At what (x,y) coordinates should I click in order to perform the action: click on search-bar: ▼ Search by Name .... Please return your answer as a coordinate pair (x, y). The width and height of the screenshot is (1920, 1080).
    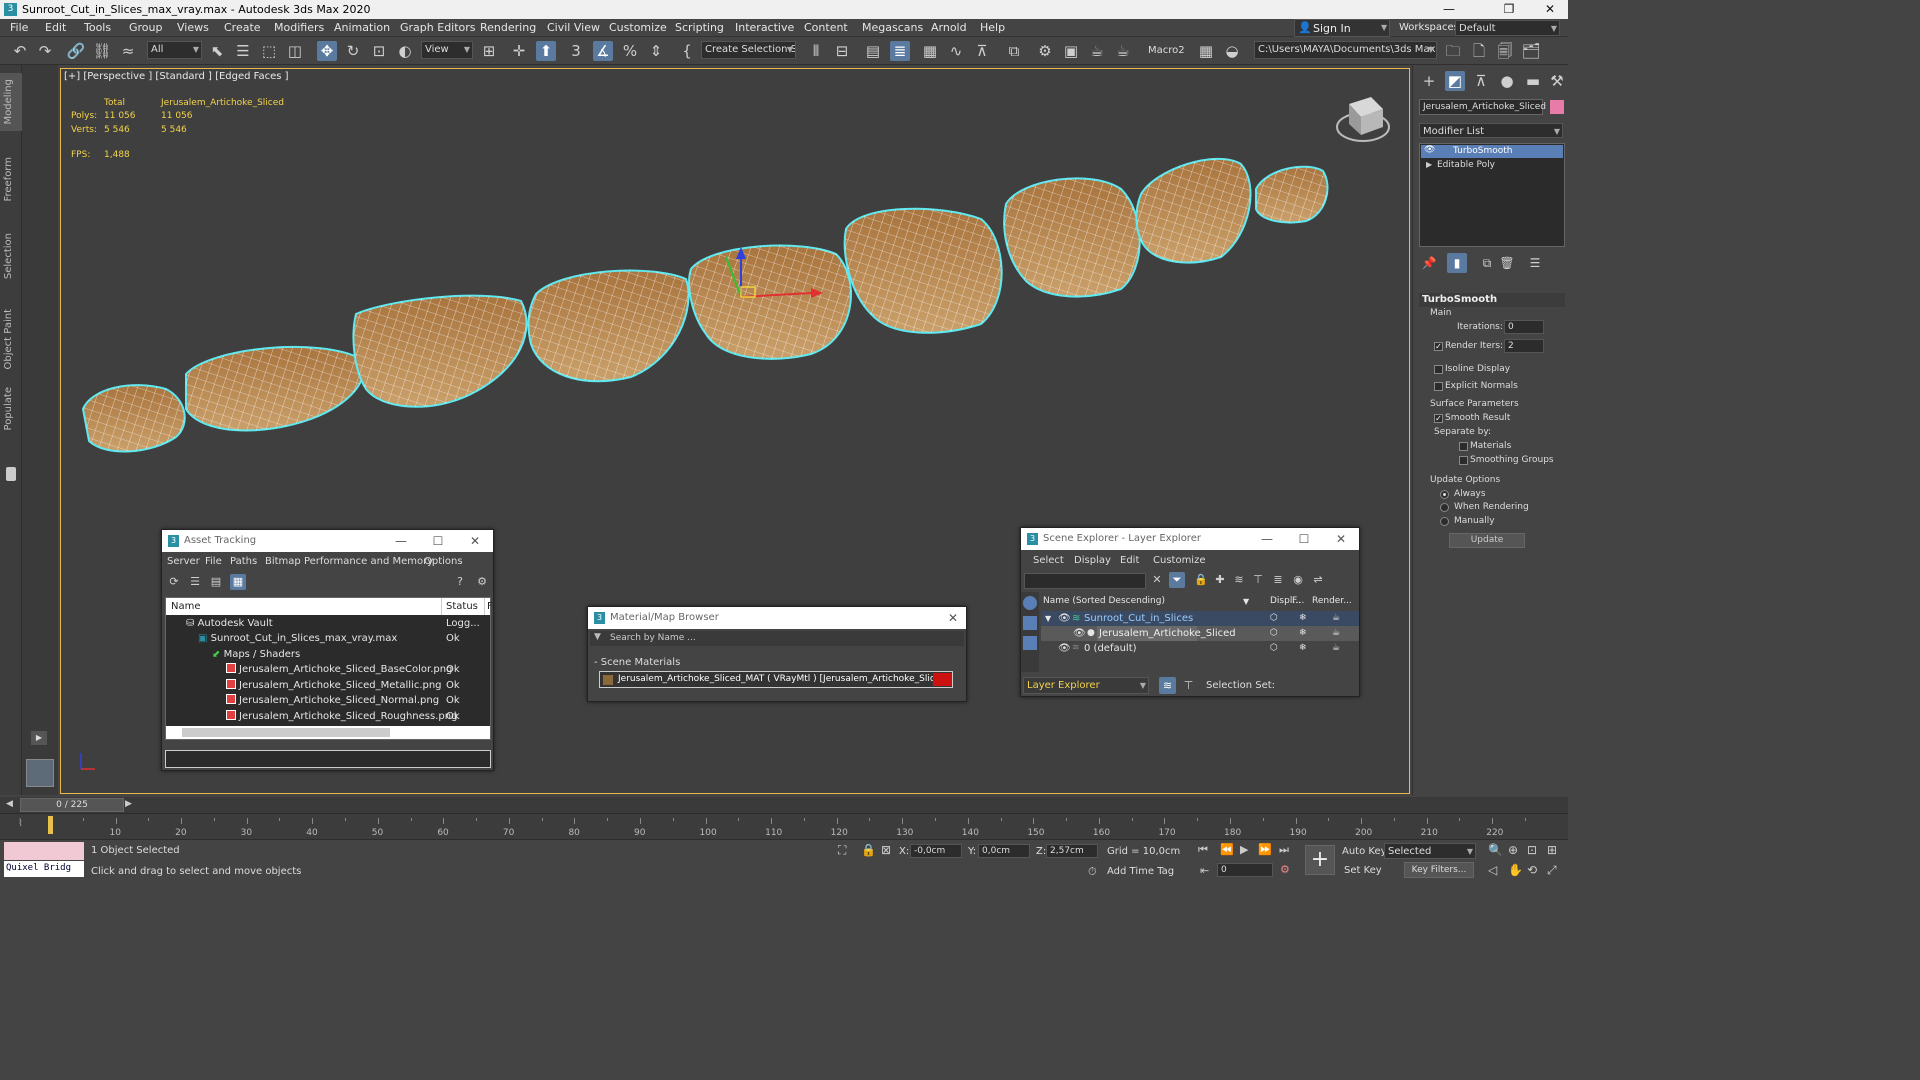
    Looking at the image, I should click on (777, 638).